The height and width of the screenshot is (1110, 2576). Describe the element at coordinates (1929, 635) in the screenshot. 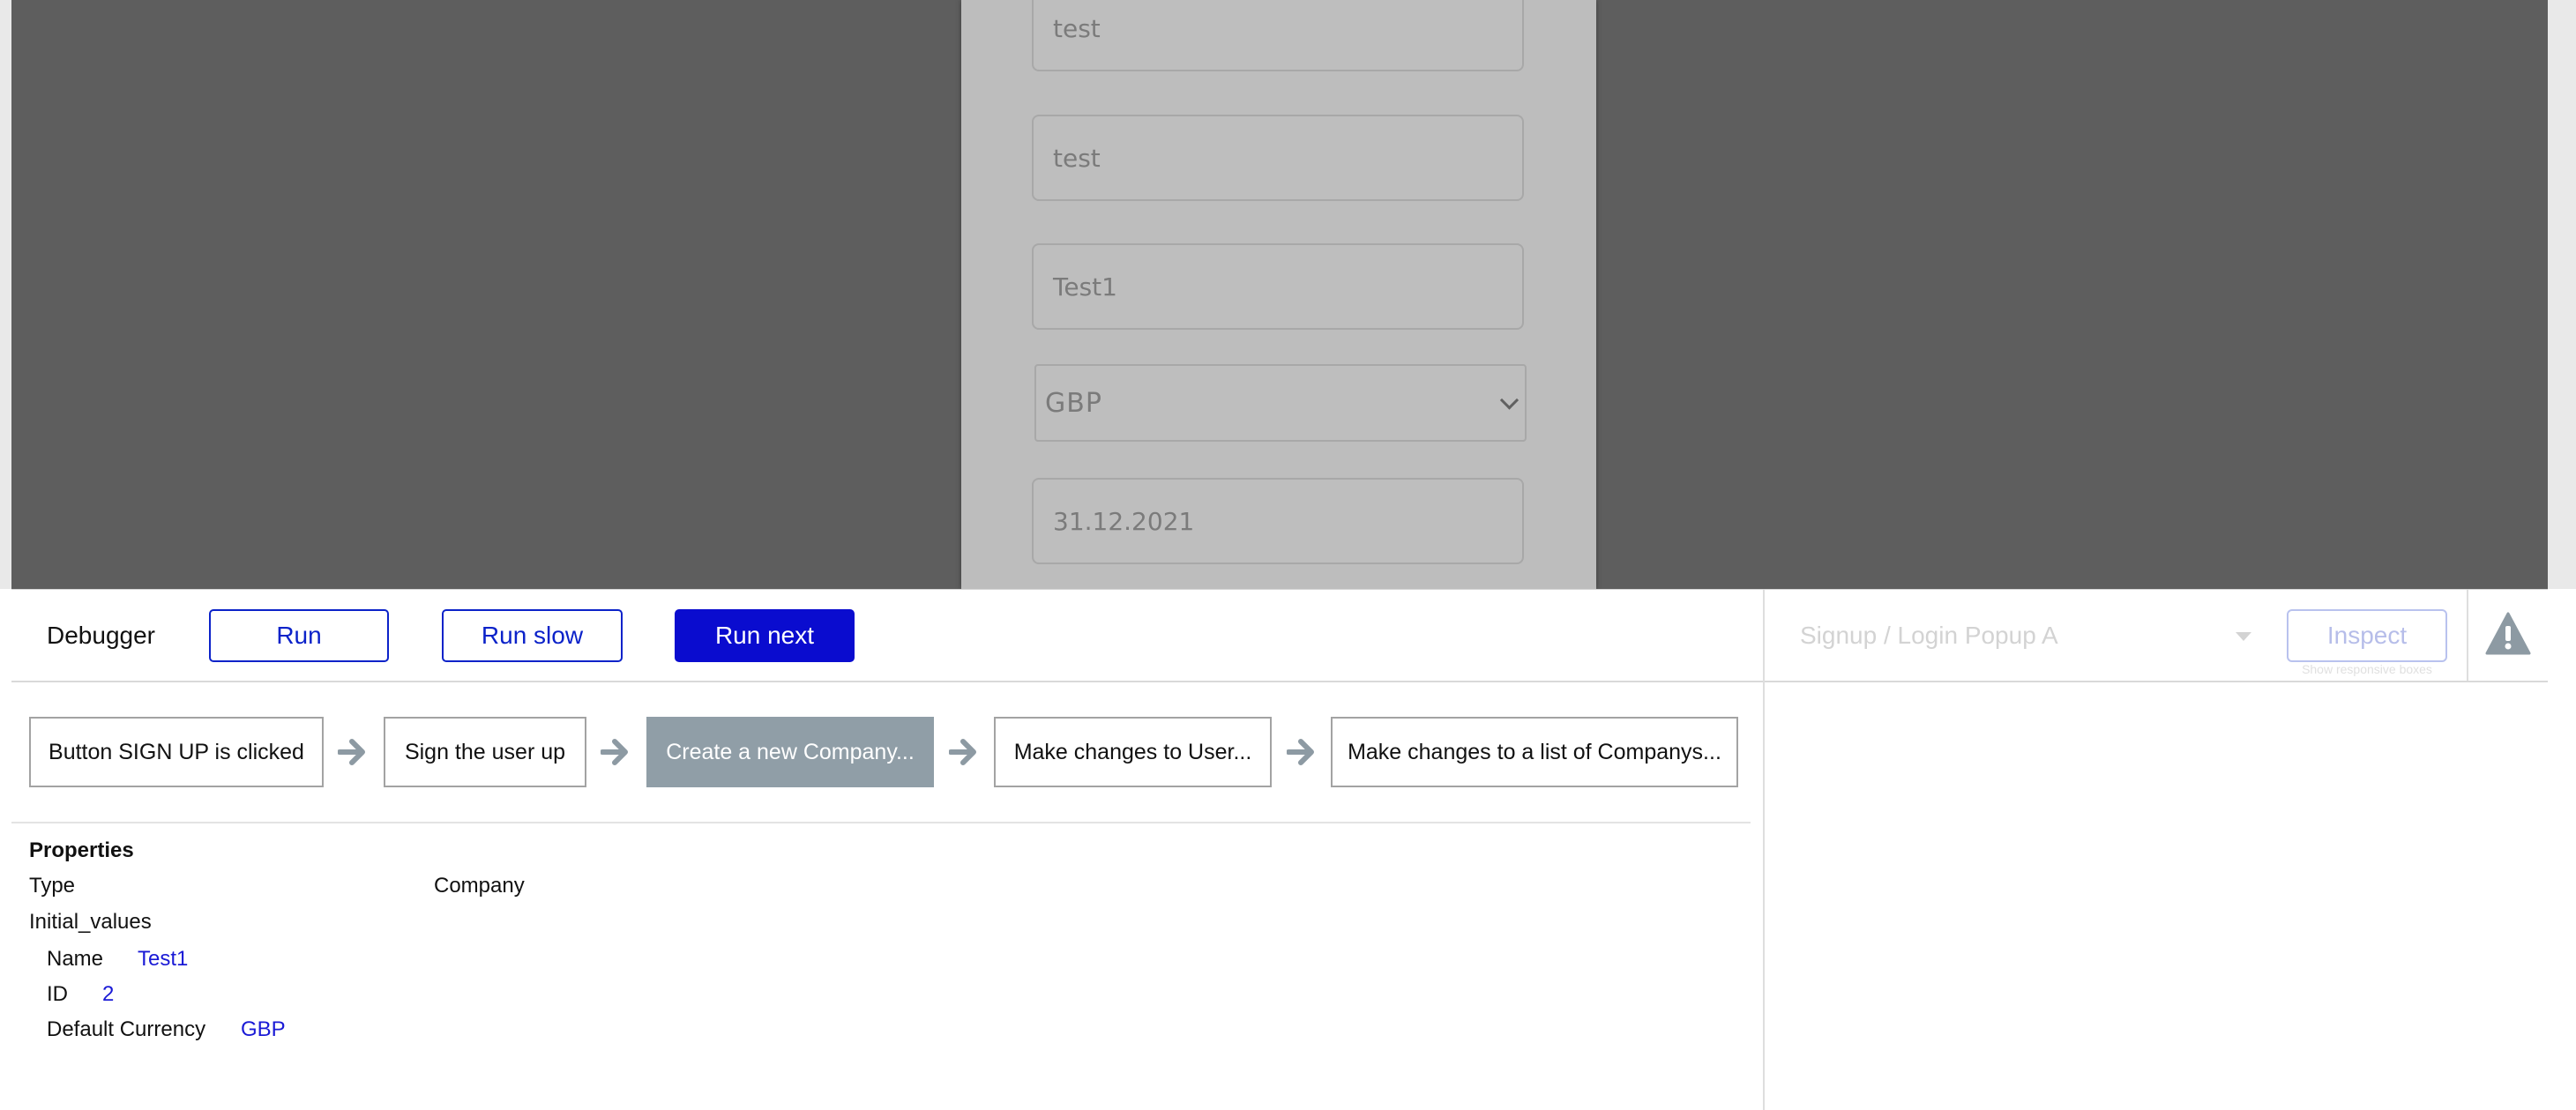

I see `page-select-value: Signup / Login Popup A` at that location.